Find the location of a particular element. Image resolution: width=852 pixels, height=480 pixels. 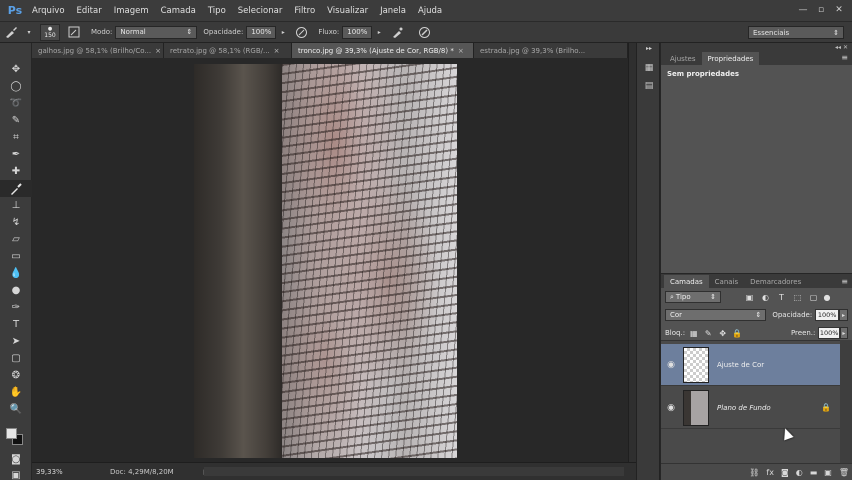

tab-galhos: galhos.jpg @ 58,1% (Brilho/Co... × is located at coordinates (98, 50).